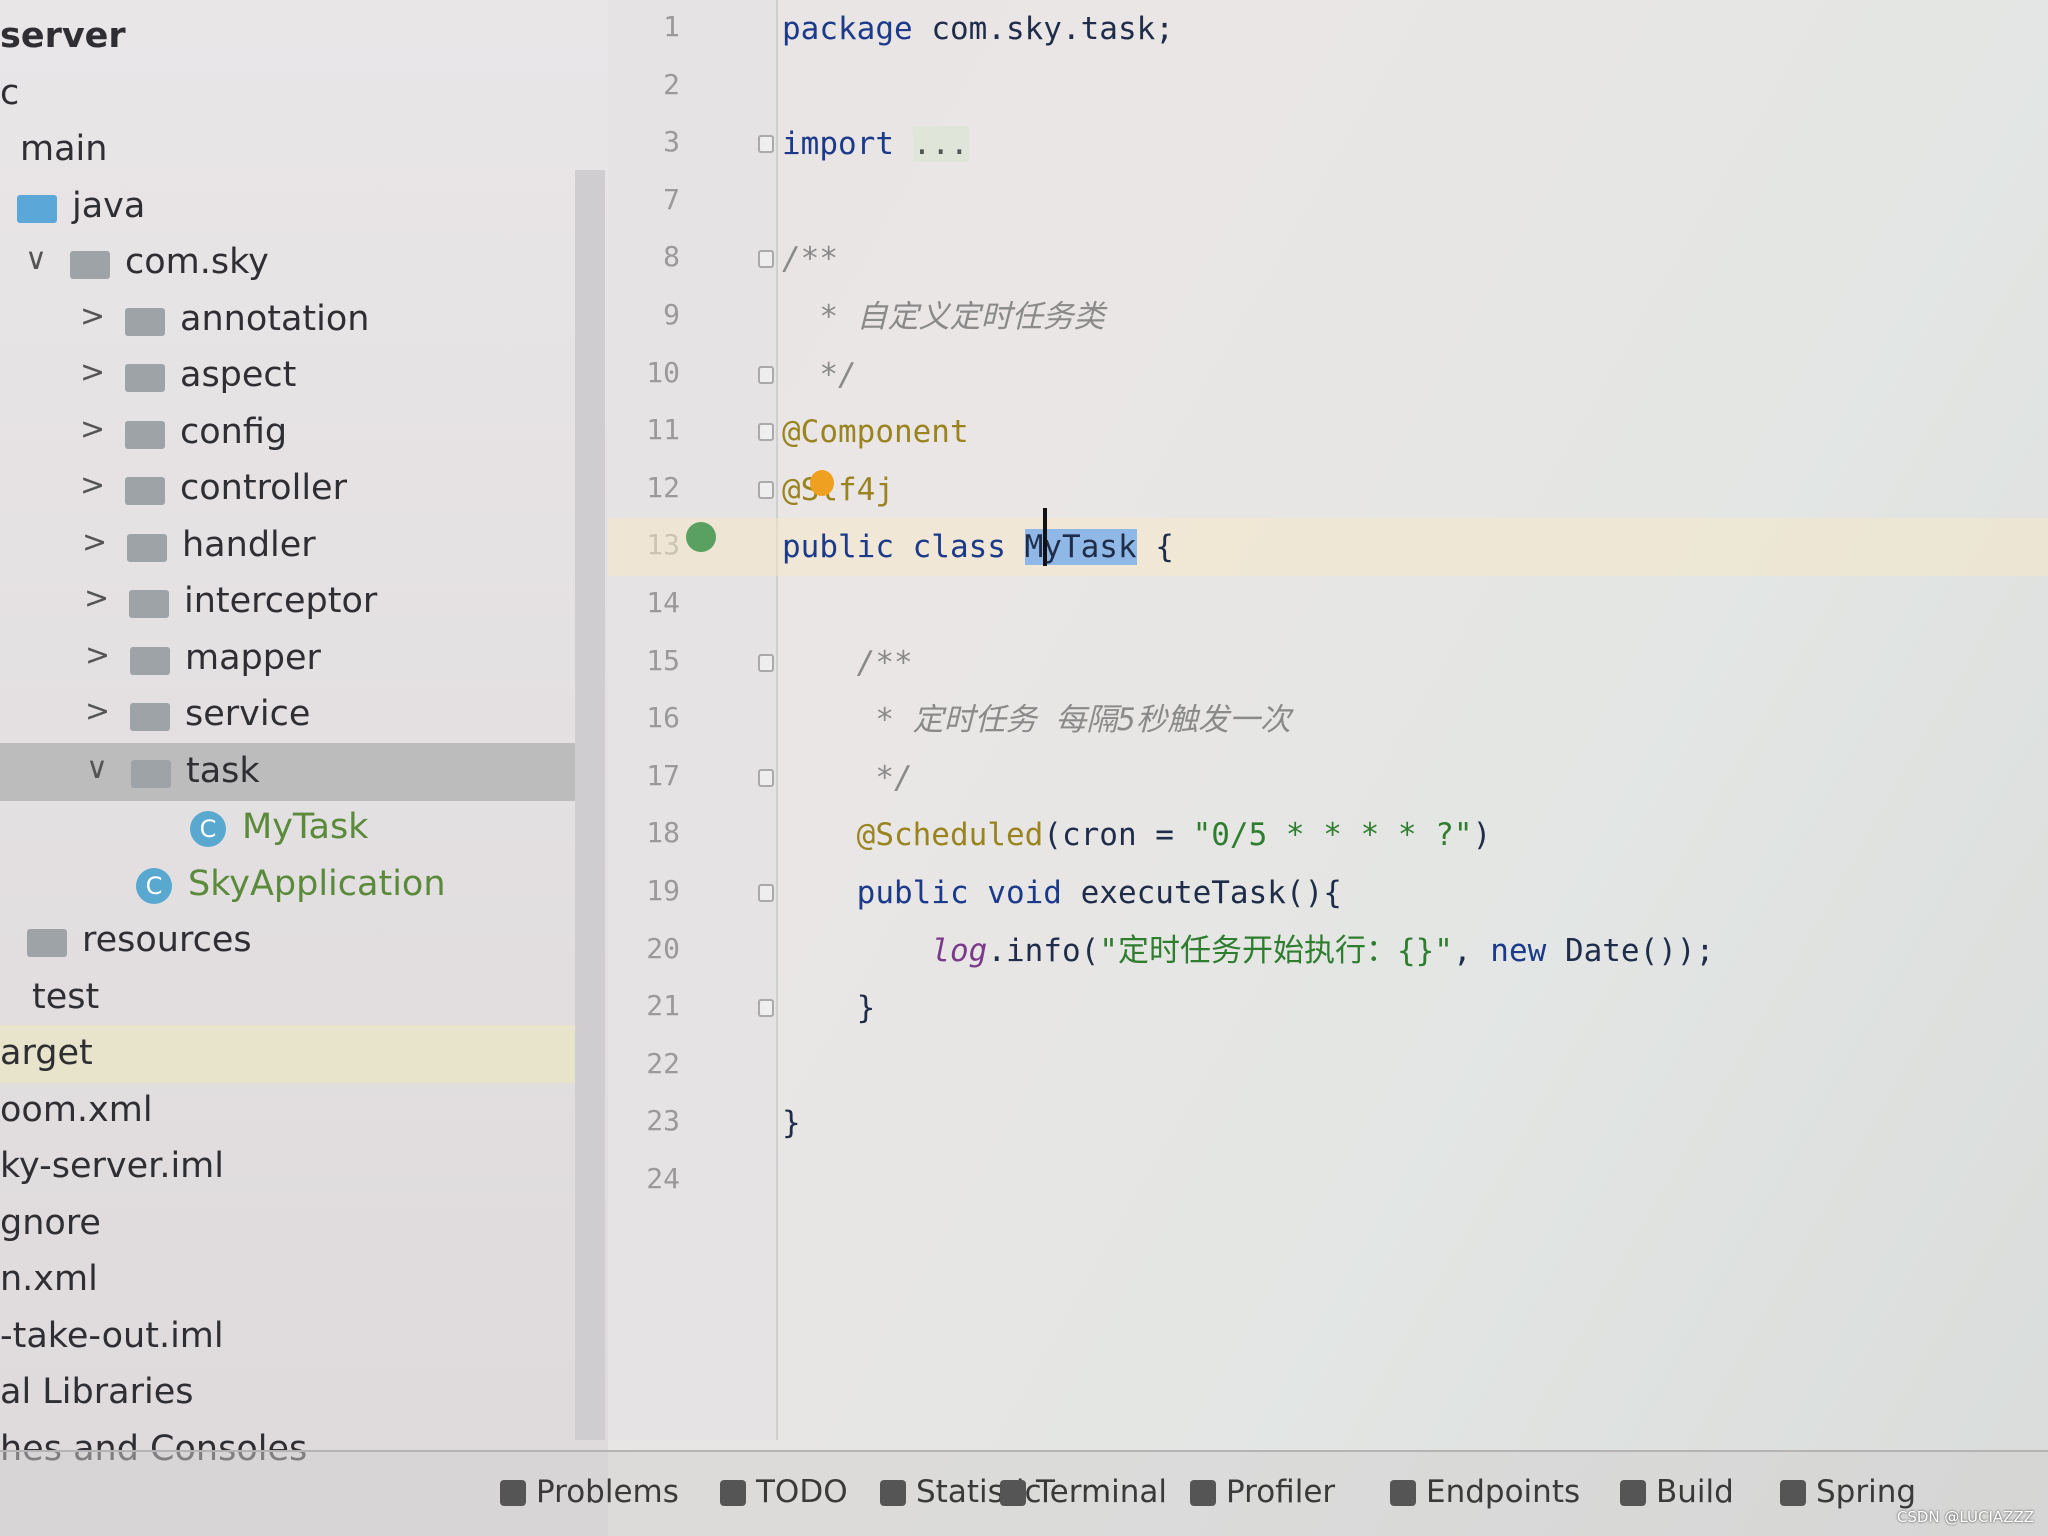 The height and width of the screenshot is (1536, 2048). Describe the element at coordinates (1332, 835) in the screenshot. I see `code-token: "0/5 * * * * ?"` at that location.